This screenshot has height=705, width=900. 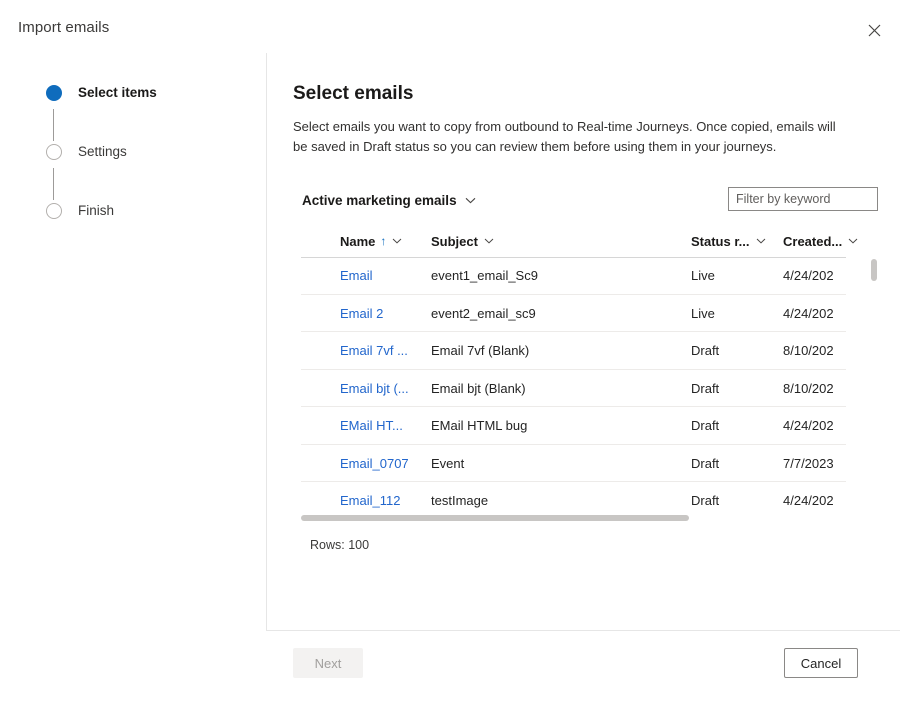 I want to click on table-row: Email_112 testImage Draft 4/24/202, so click(x=585, y=495).